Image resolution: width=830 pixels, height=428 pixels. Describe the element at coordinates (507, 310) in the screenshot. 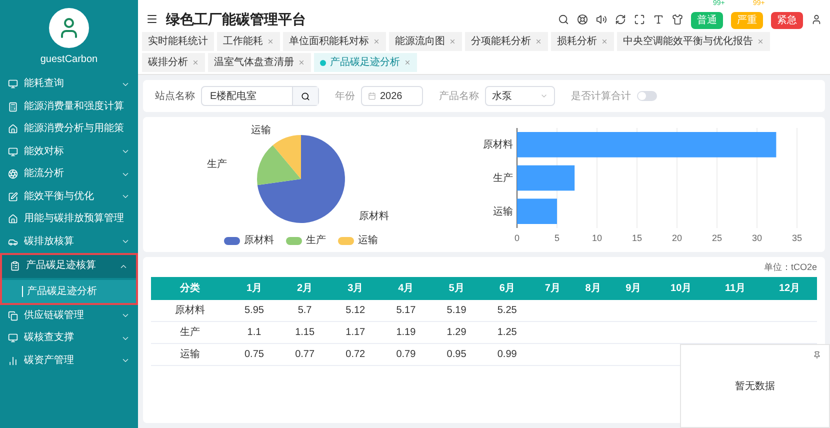

I see `table-cell: 5.25` at that location.